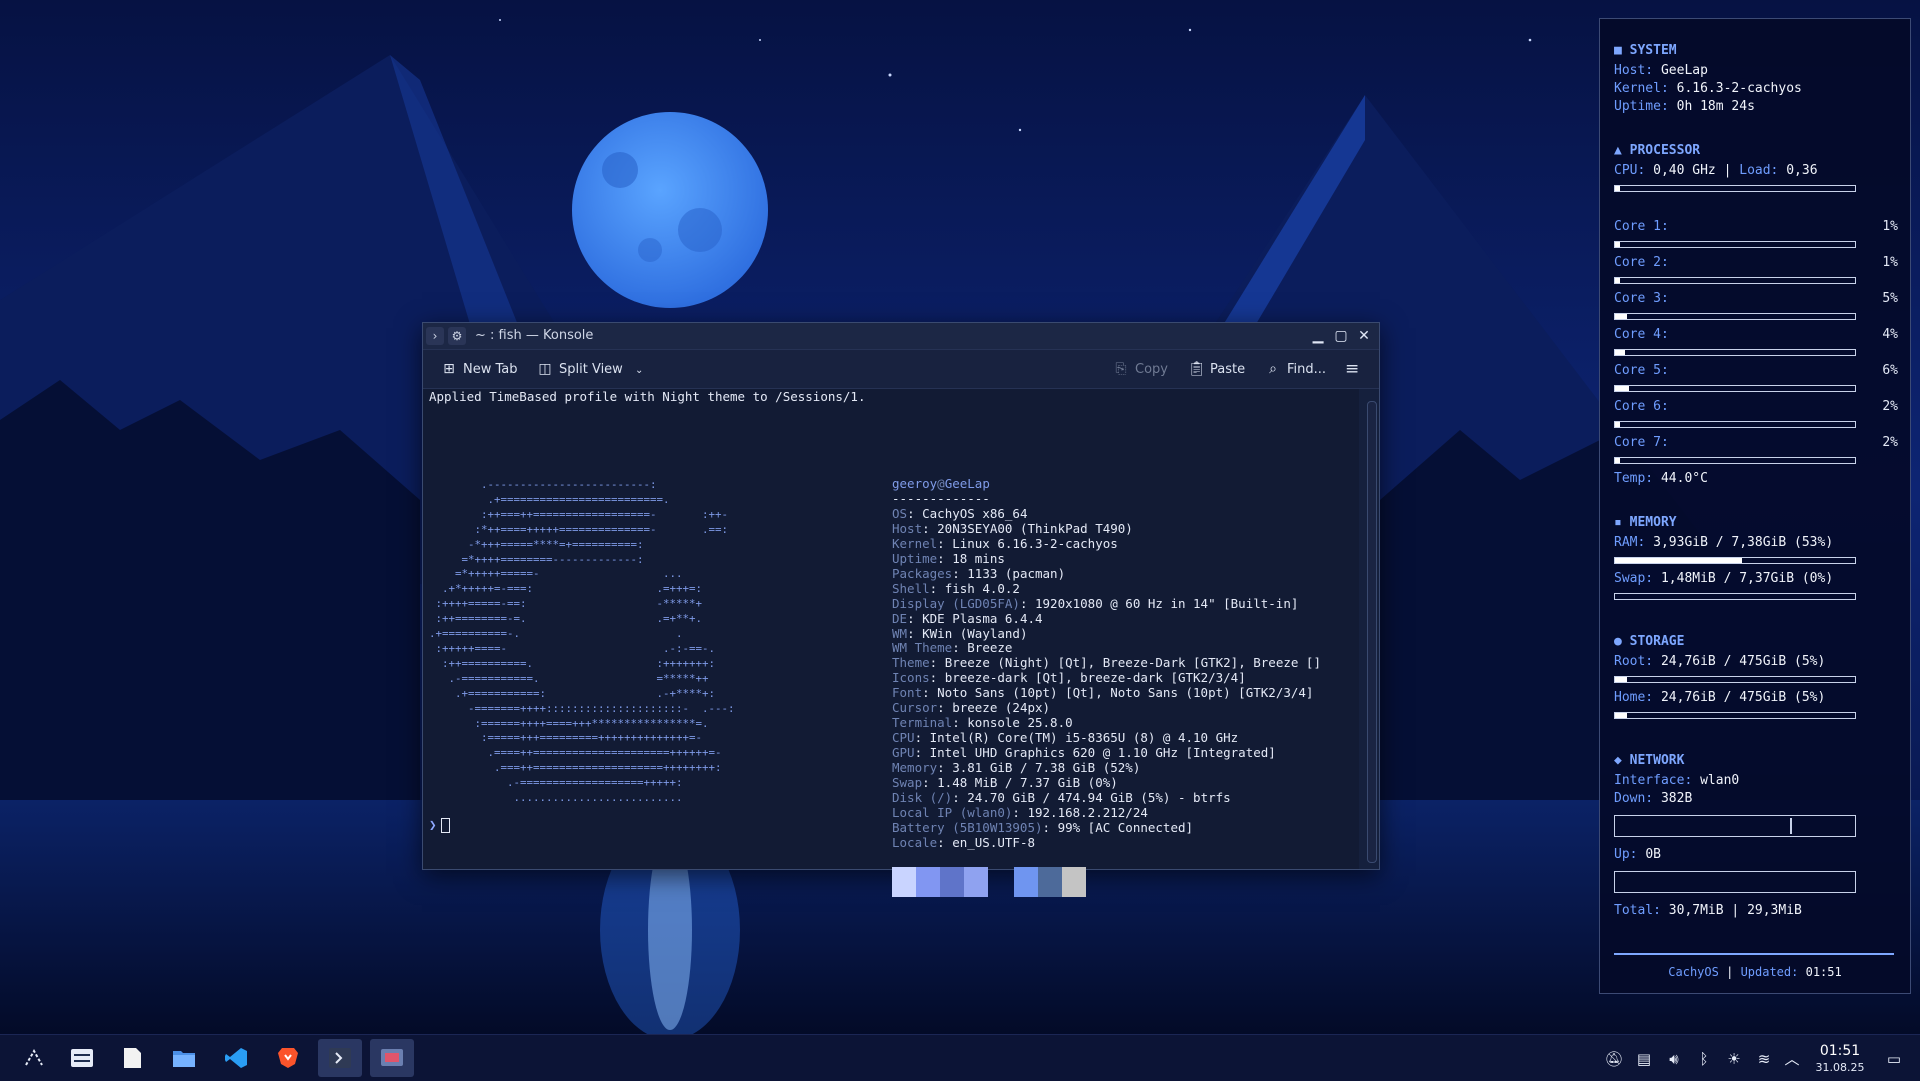 The height and width of the screenshot is (1081, 1920). I want to click on brave-browser-app, so click(288, 1058).